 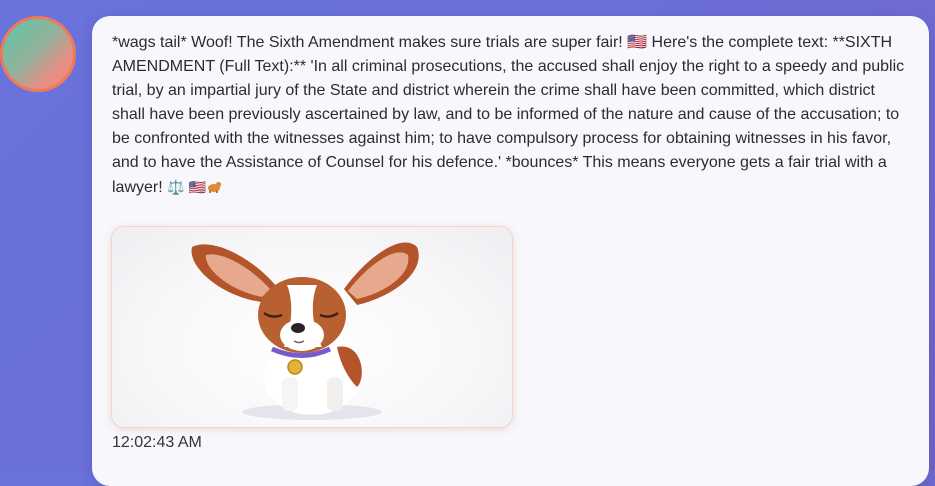 I want to click on dog-emoji-icon, so click(x=214, y=187).